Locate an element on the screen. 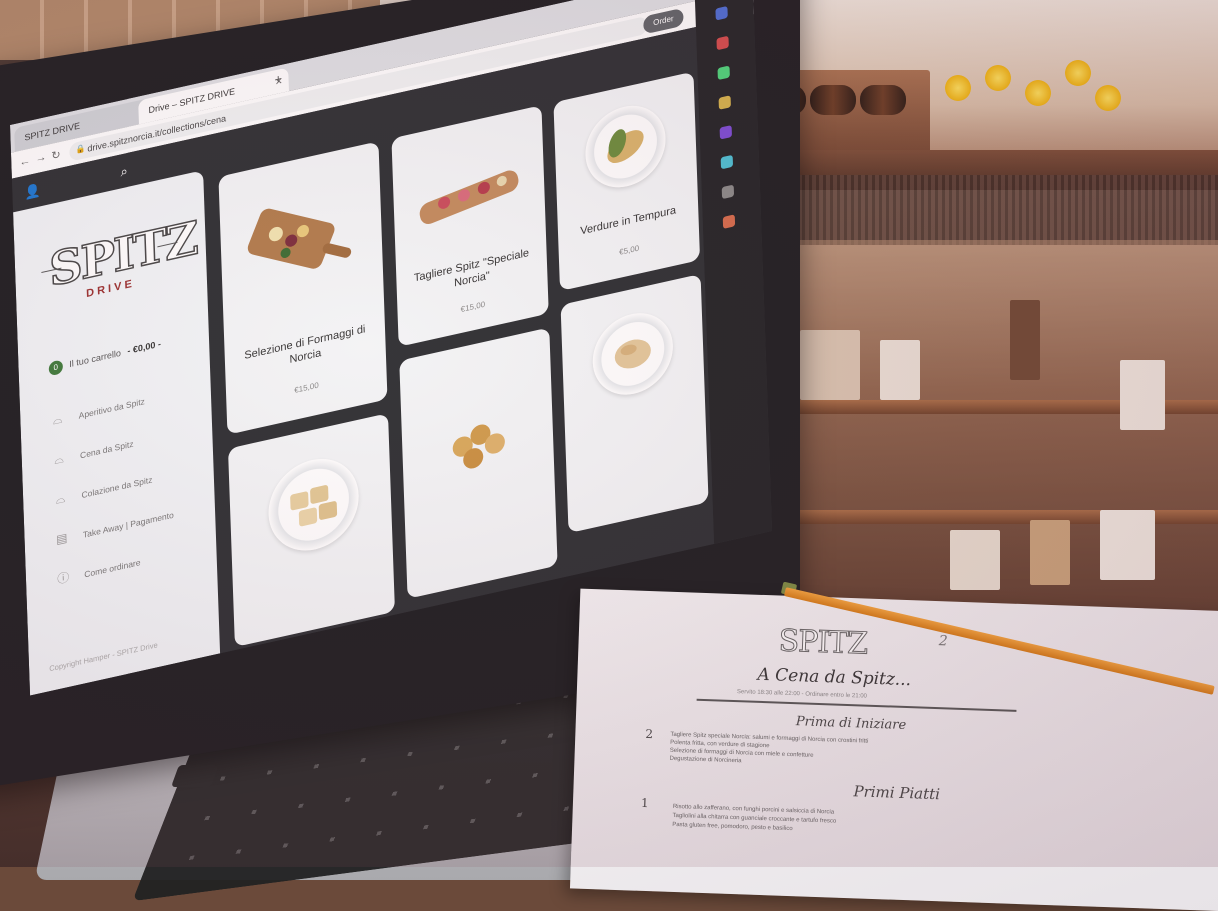 The image size is (1218, 911). menu-logo: SPITZ is located at coordinates (823, 642).